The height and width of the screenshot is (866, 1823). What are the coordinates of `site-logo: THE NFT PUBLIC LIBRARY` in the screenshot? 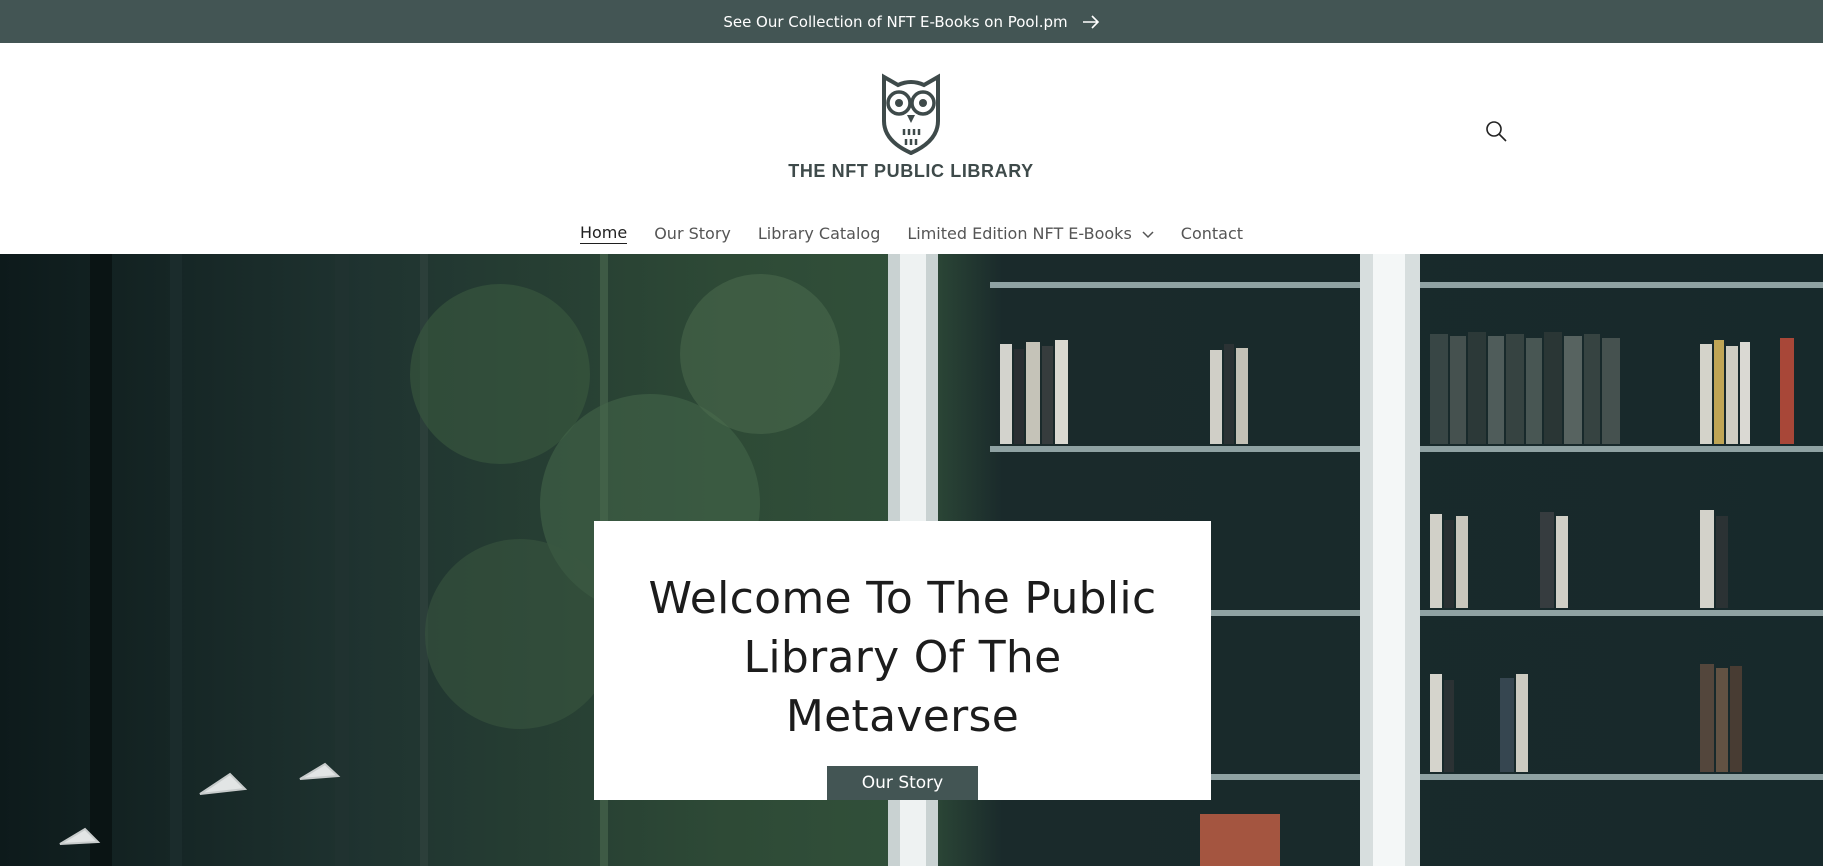 It's located at (911, 151).